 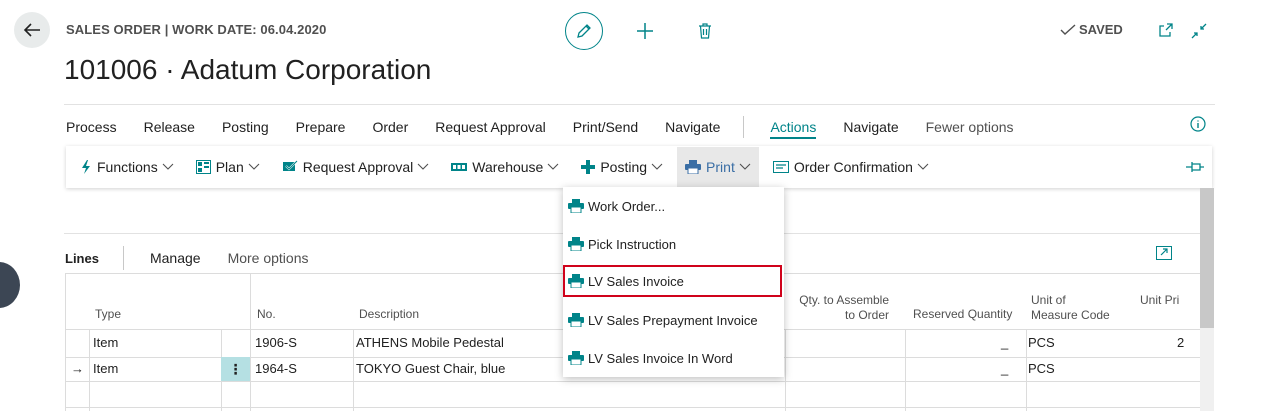 I want to click on warehouse-button: Warehouse, so click(x=505, y=167).